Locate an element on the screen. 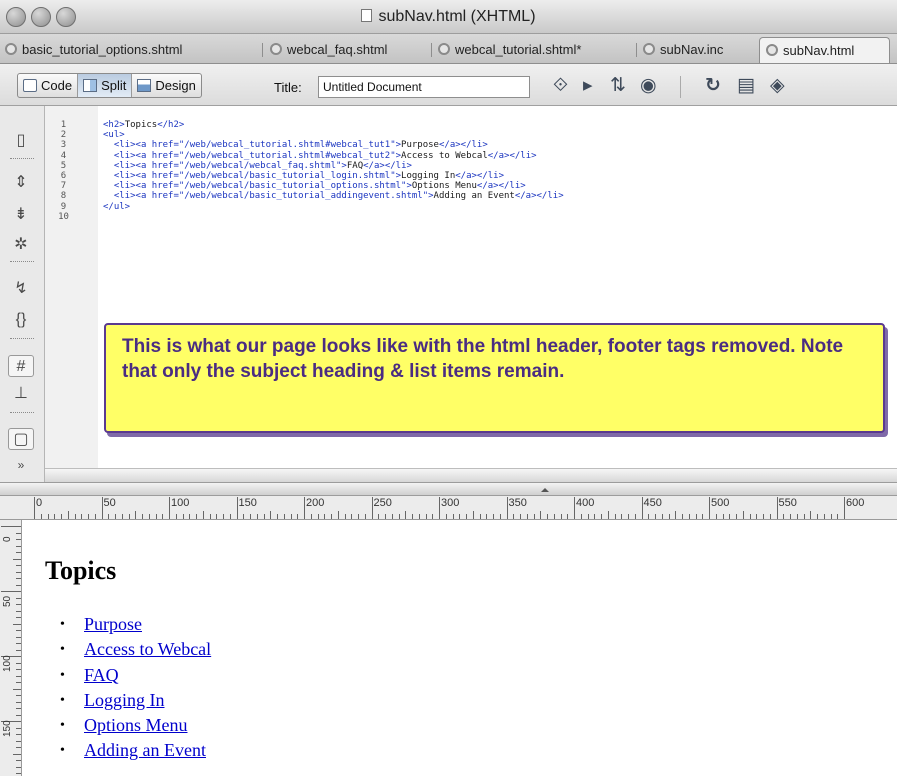 This screenshot has width=897, height=776. split-view-icon is located at coordinates (90, 85).